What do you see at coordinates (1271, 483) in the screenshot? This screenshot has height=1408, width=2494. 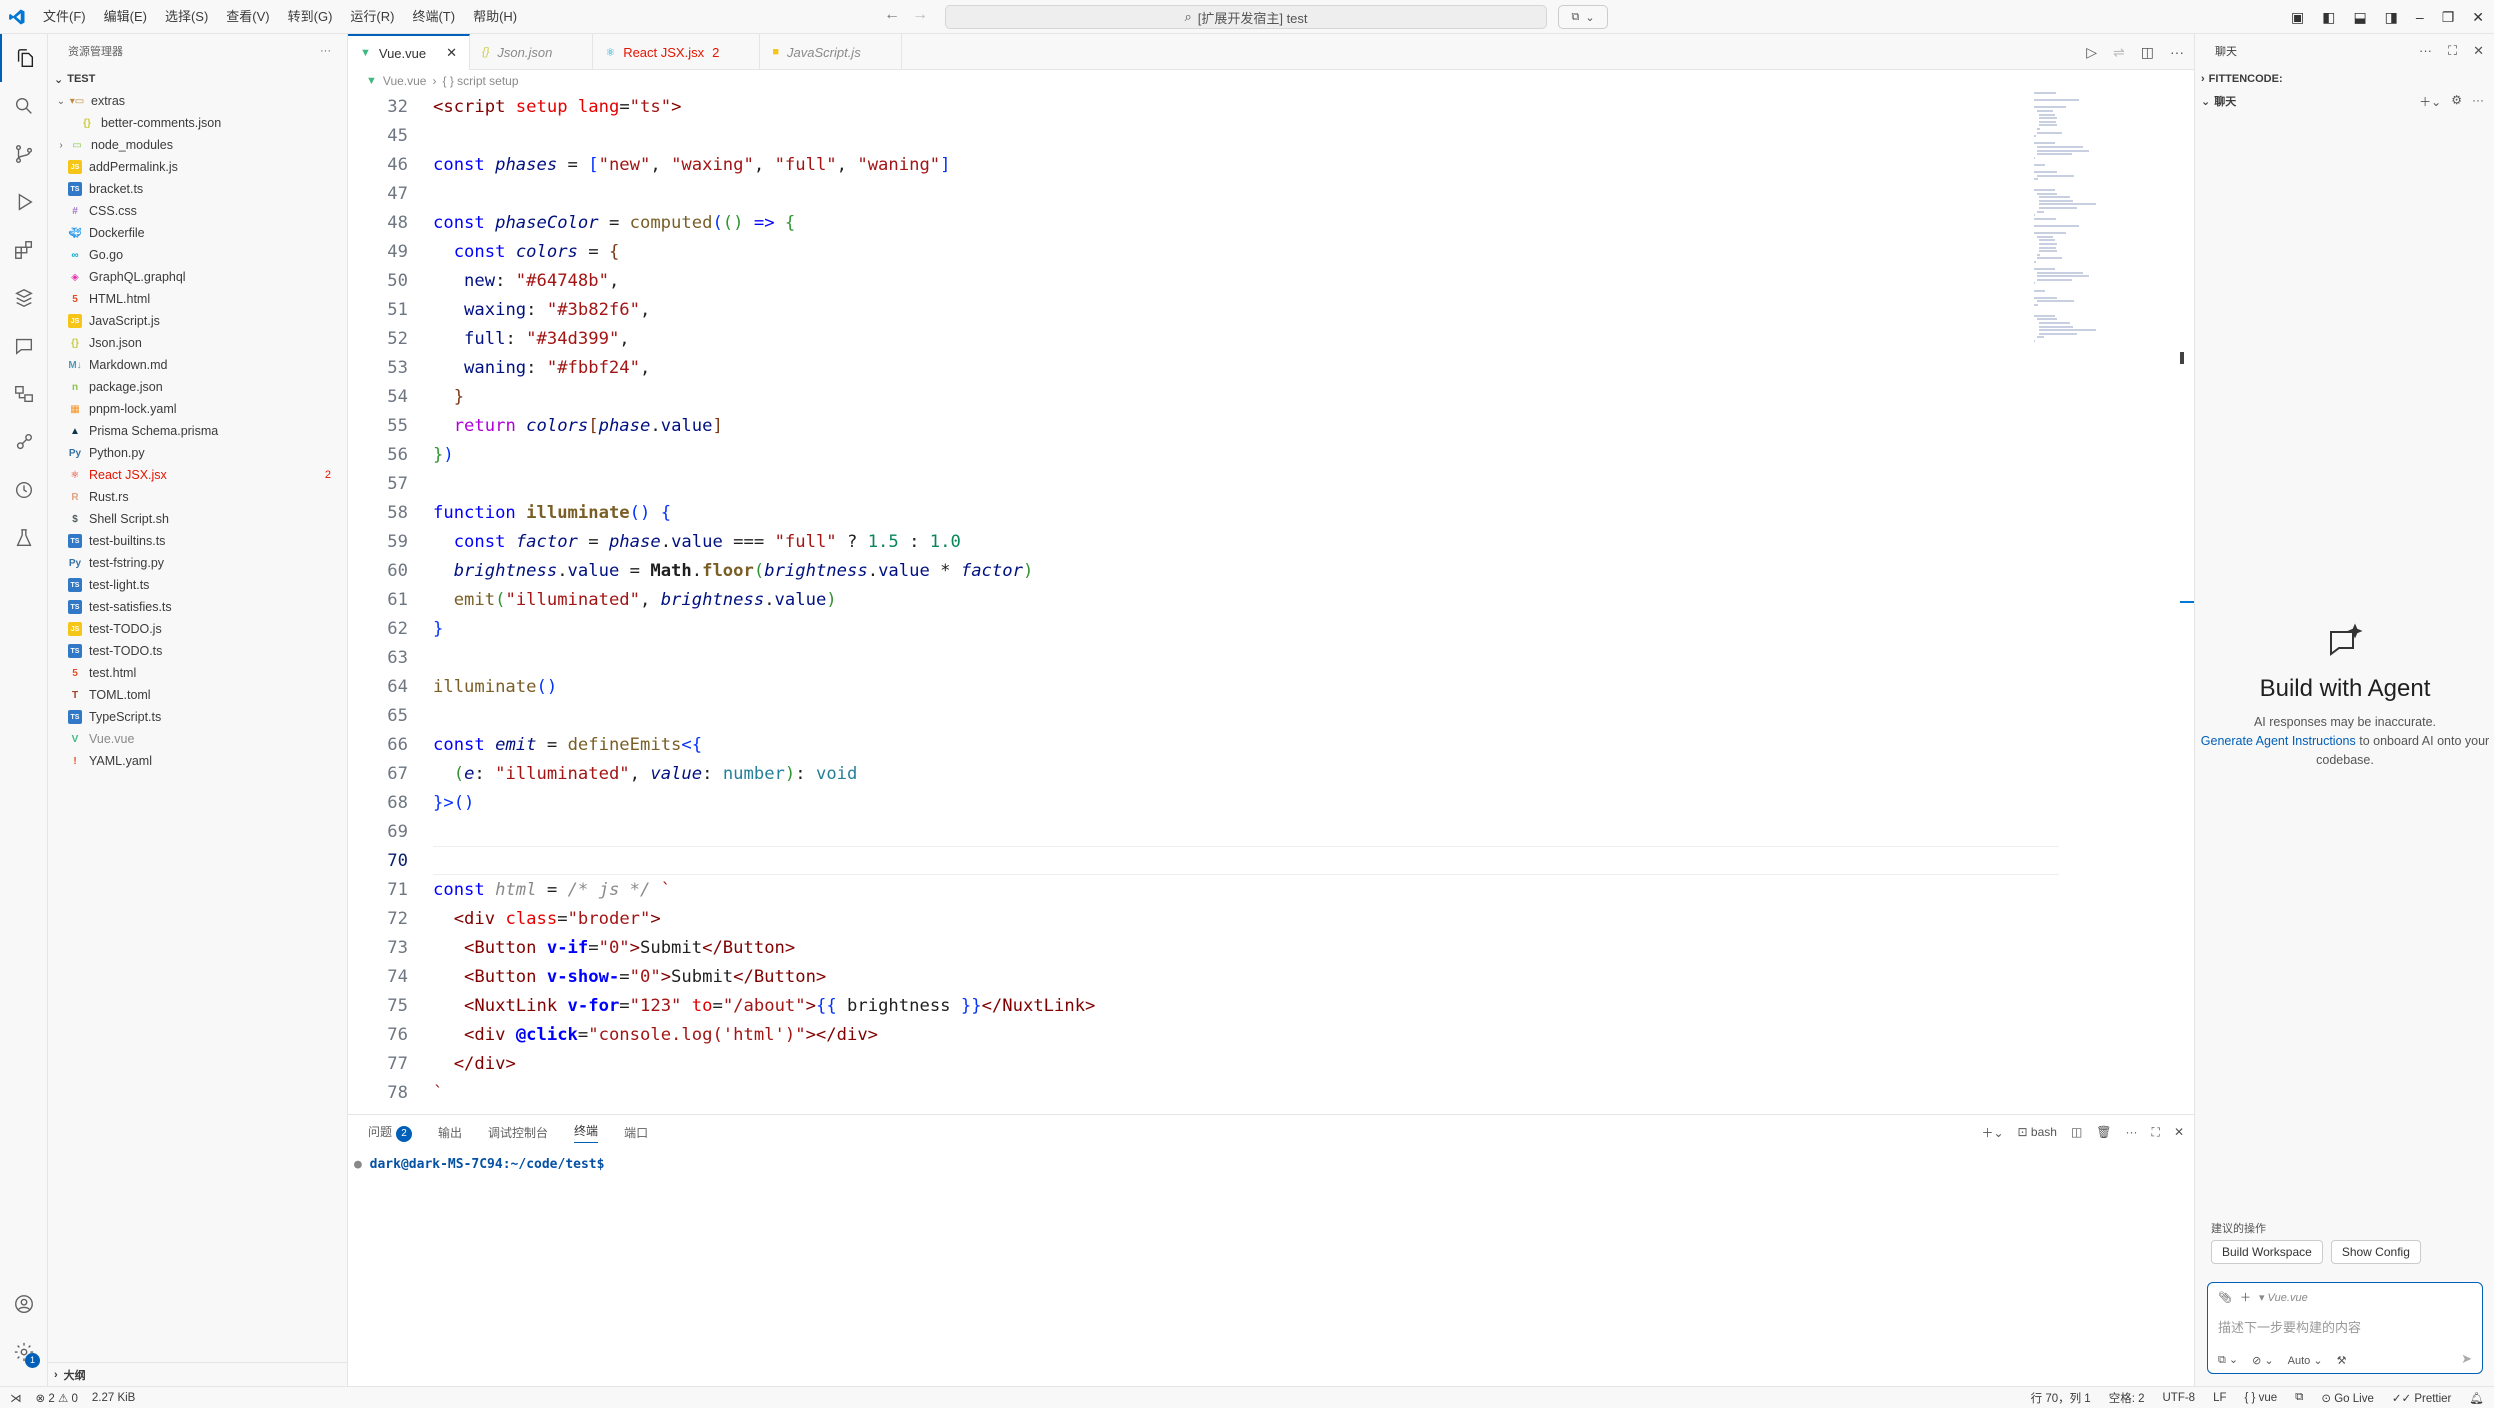 I see `code-line: 57` at bounding box center [1271, 483].